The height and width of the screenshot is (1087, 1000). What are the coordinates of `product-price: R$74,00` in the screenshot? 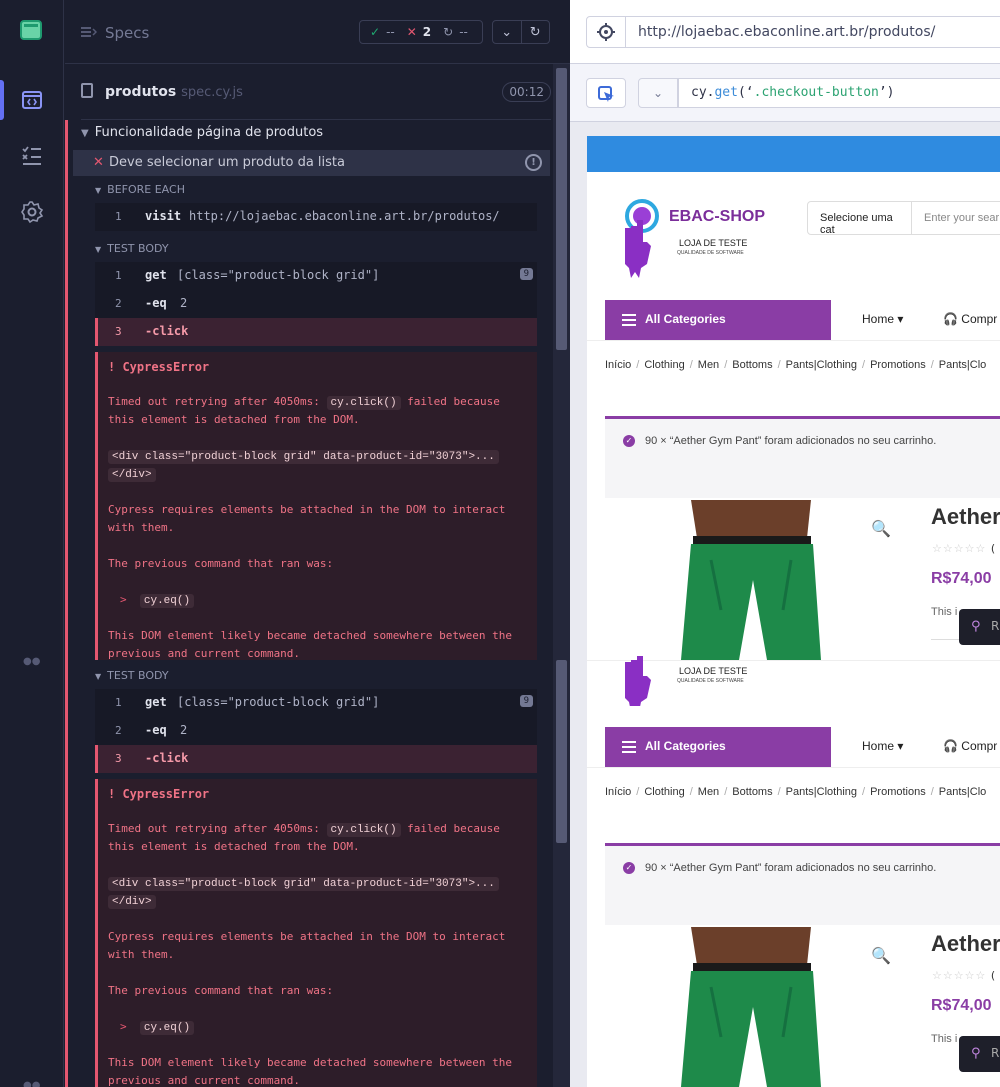 It's located at (961, 1005).